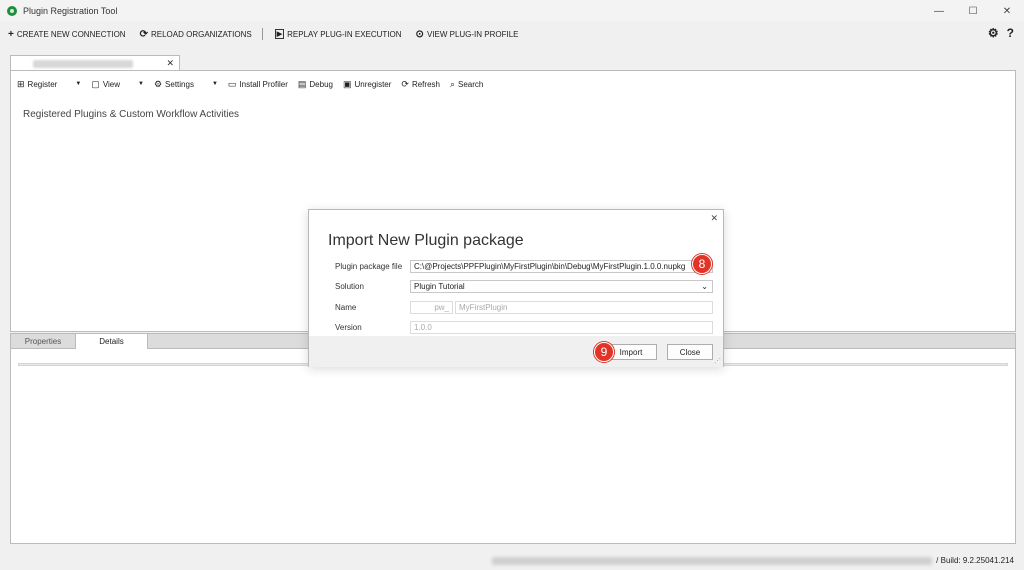 The image size is (1024, 570). I want to click on solution-row: Solution Plugin Tutorial ⌄, so click(524, 286).